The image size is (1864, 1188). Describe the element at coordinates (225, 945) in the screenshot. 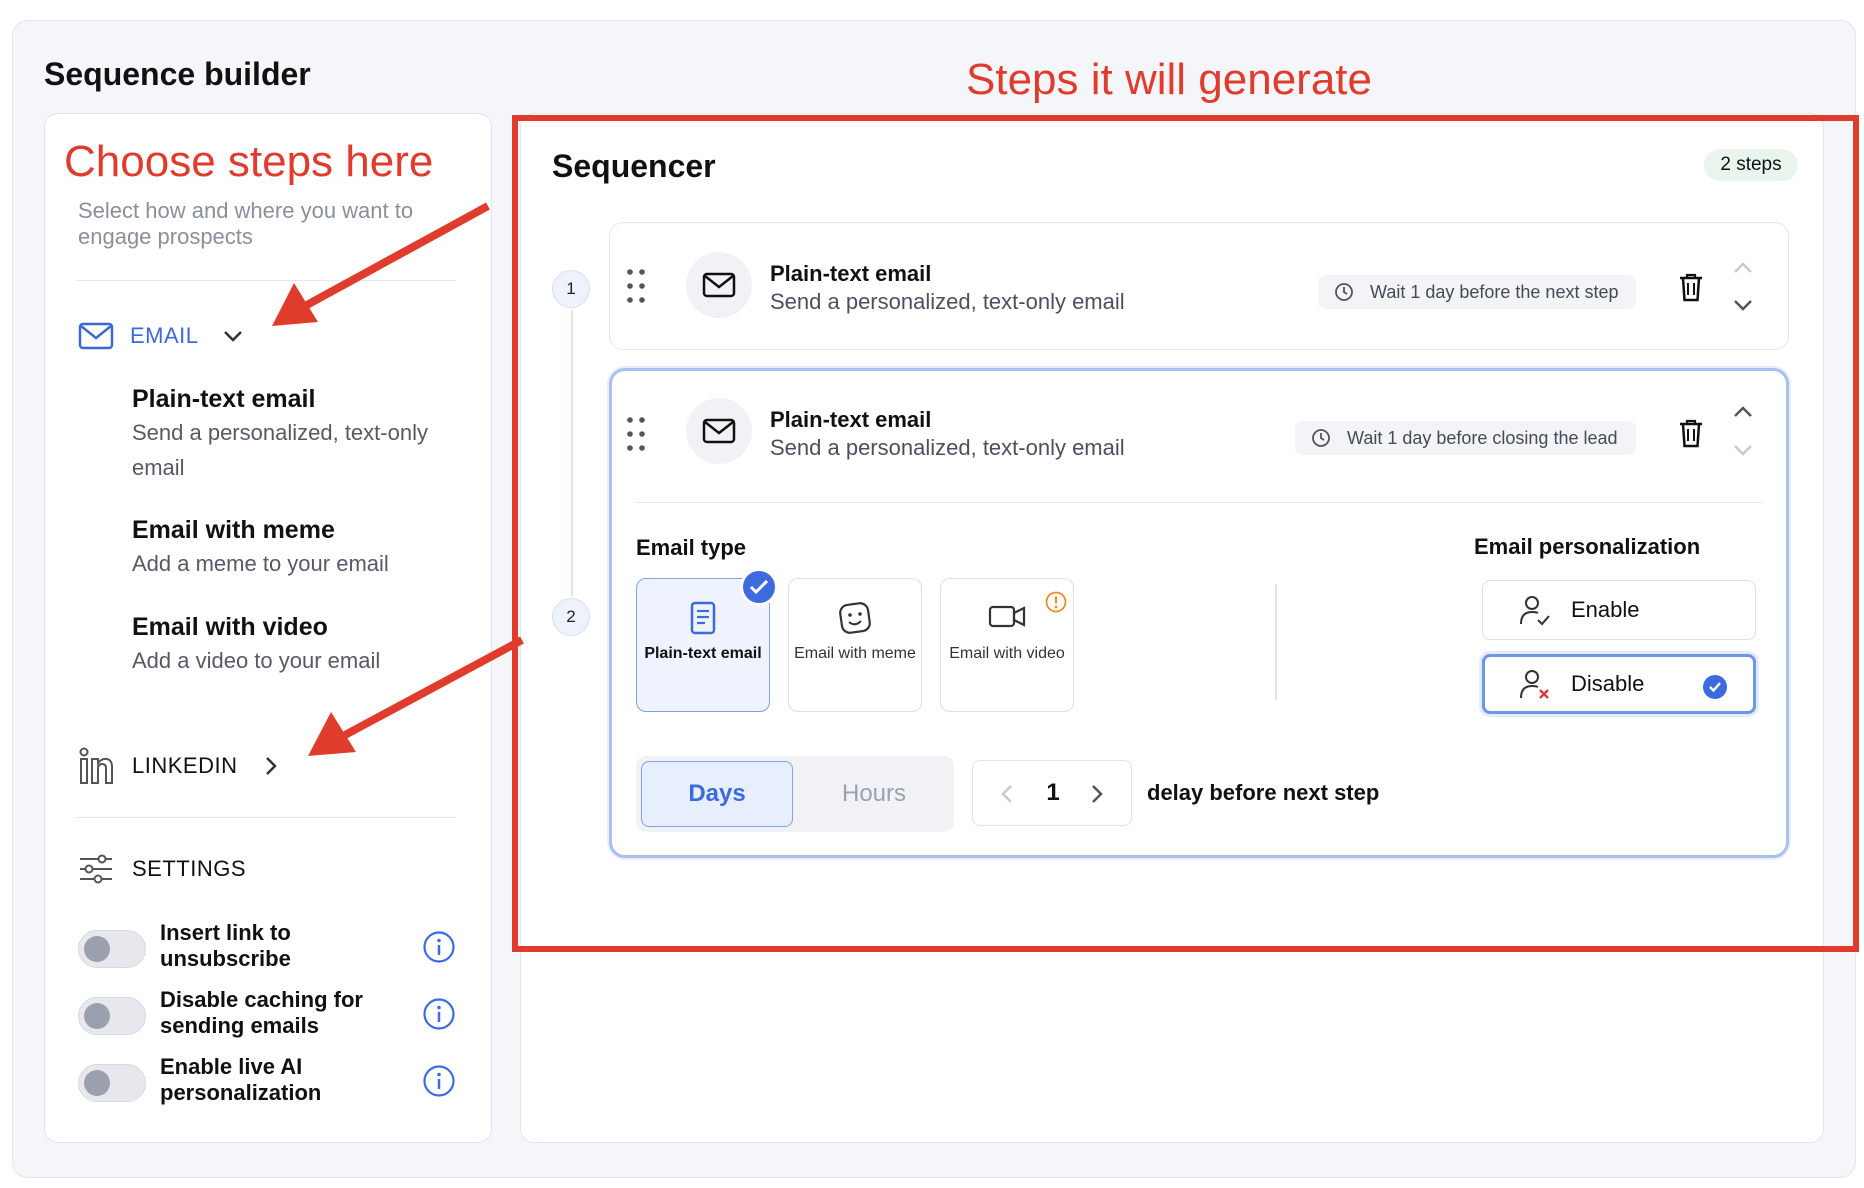

I see `setting-label: Insert link to unsubscribe` at that location.